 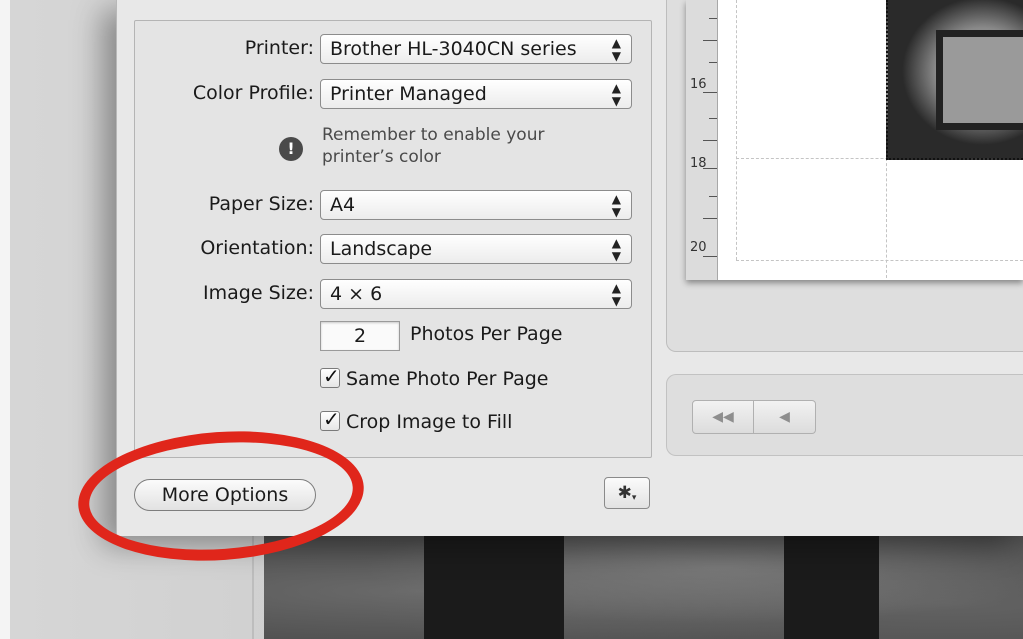 What do you see at coordinates (785, 417) in the screenshot?
I see `previous-page-button: ◀` at bounding box center [785, 417].